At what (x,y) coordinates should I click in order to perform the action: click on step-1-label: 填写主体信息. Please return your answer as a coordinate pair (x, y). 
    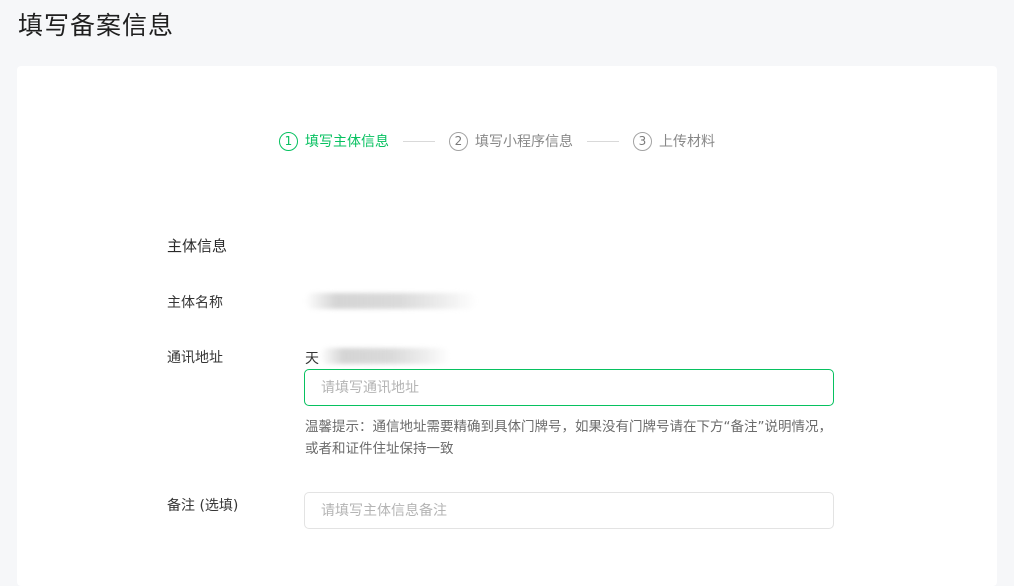
    Looking at the image, I should click on (347, 142).